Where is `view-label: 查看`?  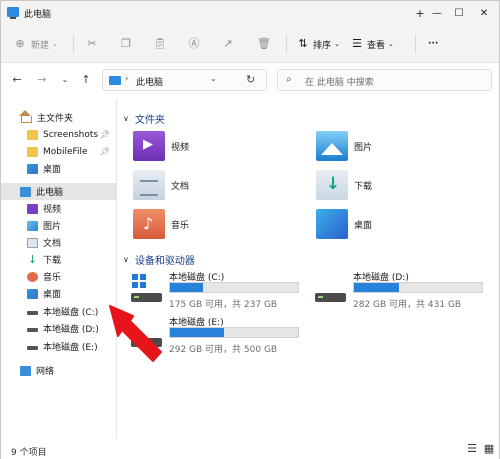
view-label: 查看 is located at coordinates (376, 45).